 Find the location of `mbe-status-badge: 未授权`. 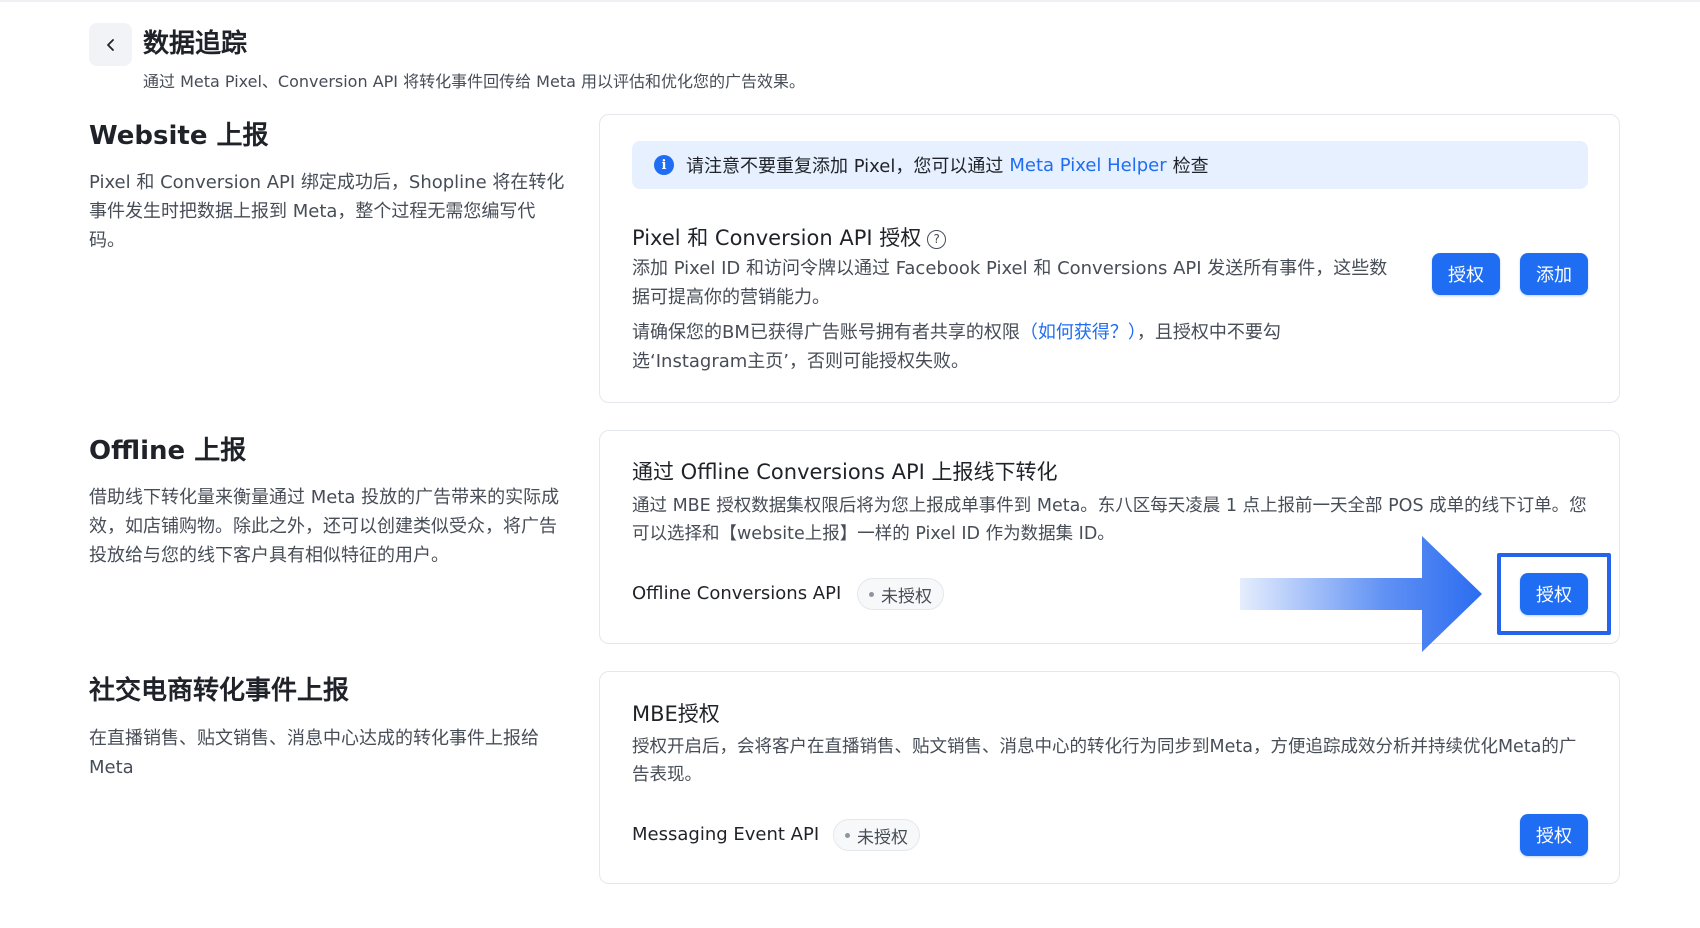

mbe-status-badge: 未授权 is located at coordinates (876, 835).